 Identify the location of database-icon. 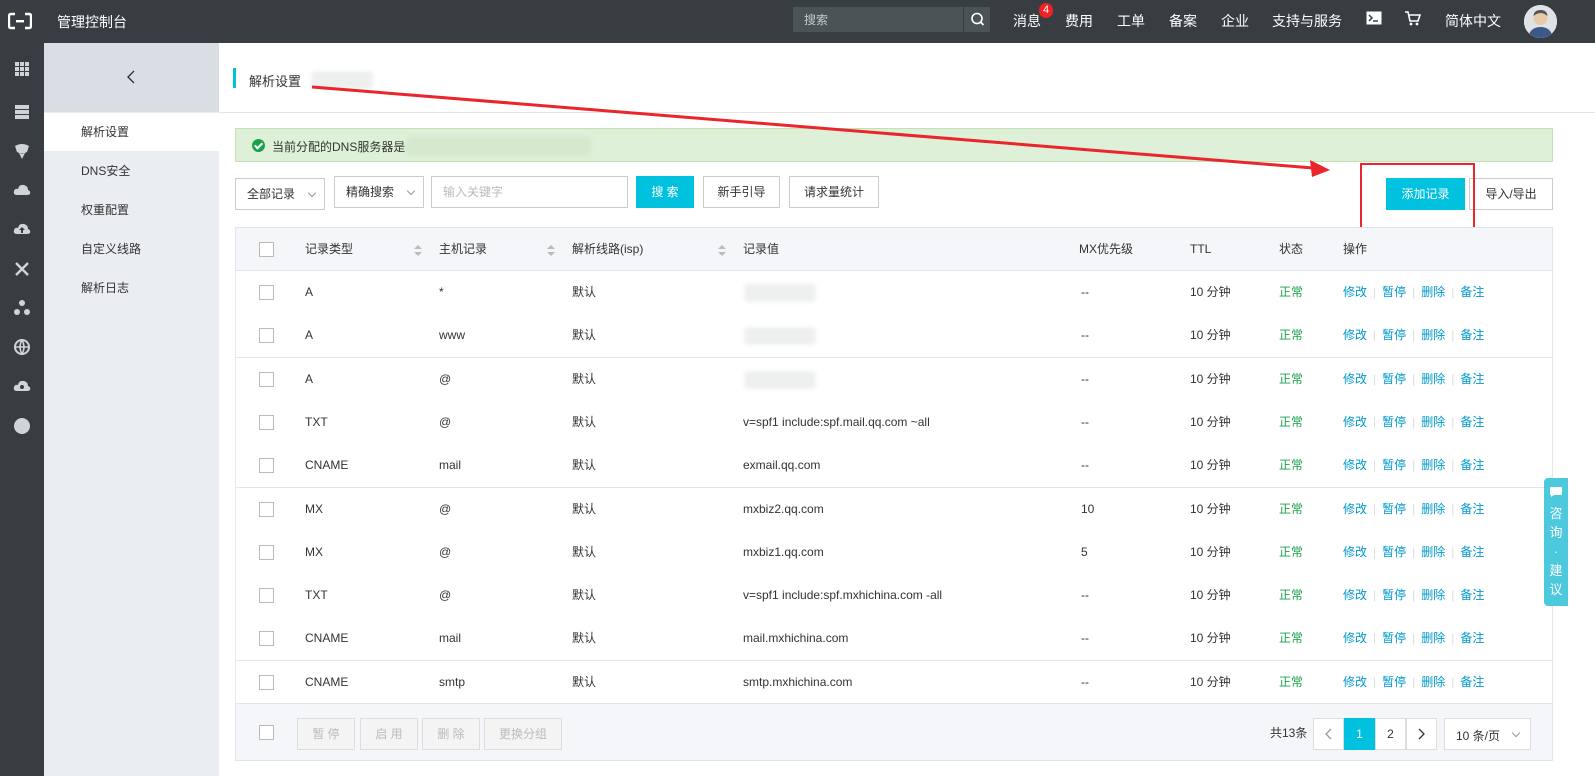
(22, 151).